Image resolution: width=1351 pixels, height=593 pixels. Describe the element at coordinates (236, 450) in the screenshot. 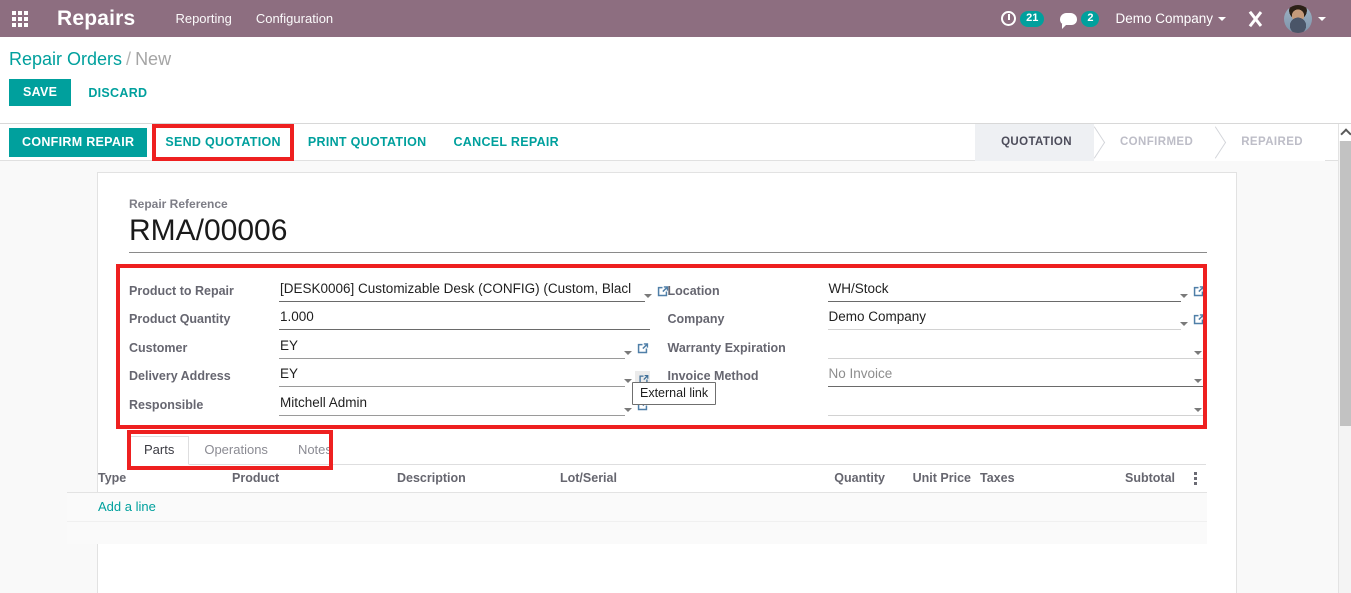

I see `tab-operations: Operations` at that location.